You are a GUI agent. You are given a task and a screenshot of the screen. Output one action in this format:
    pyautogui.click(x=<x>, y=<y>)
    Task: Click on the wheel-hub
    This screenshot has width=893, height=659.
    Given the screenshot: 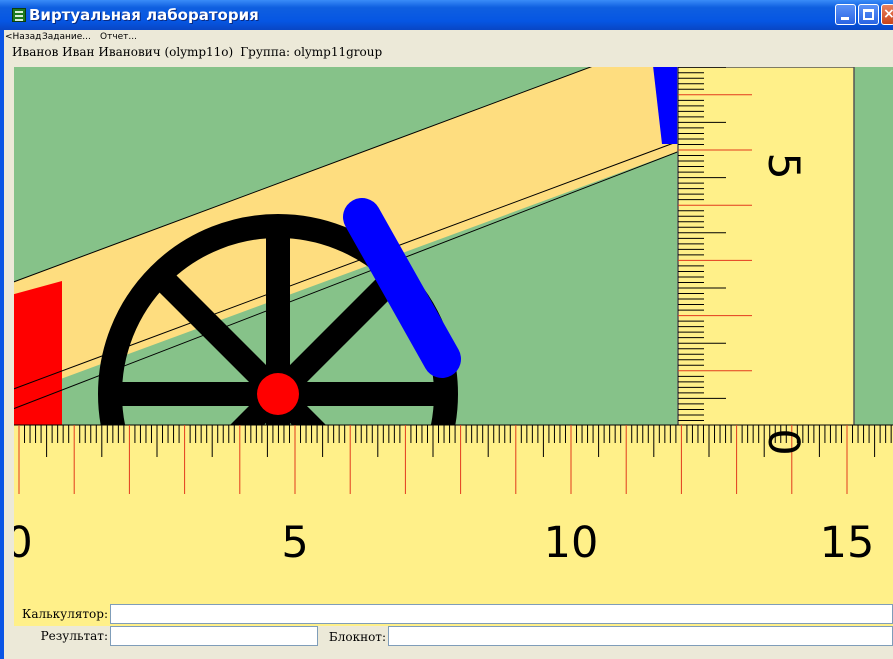 What is the action you would take?
    pyautogui.click(x=278, y=394)
    